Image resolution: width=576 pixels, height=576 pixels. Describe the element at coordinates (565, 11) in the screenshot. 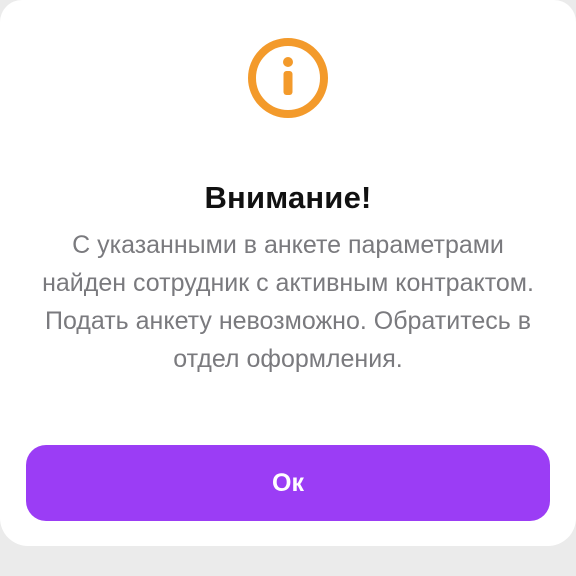

I see `dialog-corner-right` at that location.